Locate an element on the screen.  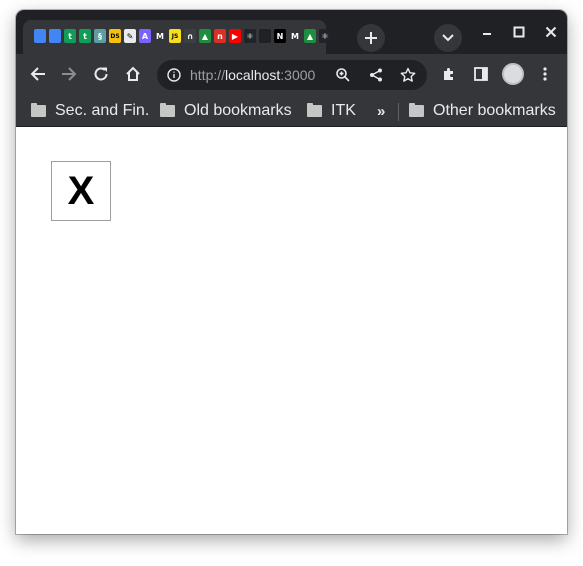
tab-search-button is located at coordinates (448, 38).